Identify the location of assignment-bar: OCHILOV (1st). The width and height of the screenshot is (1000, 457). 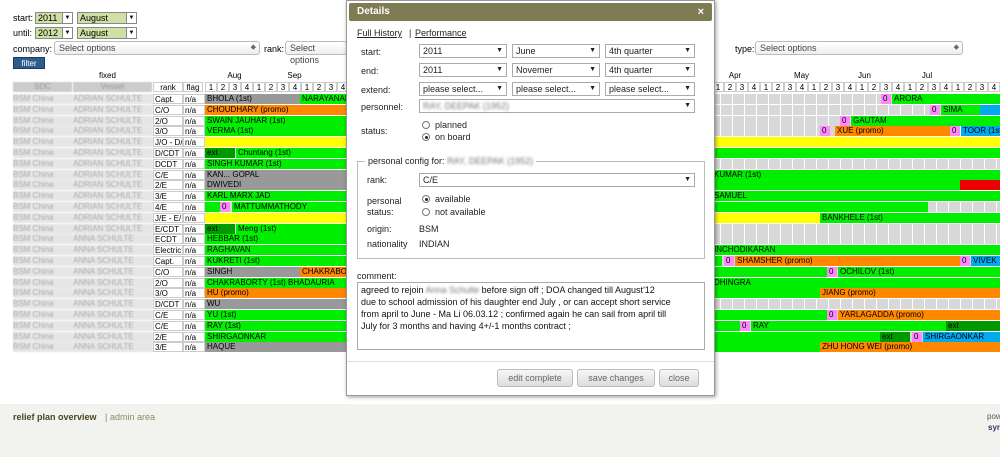
(919, 271).